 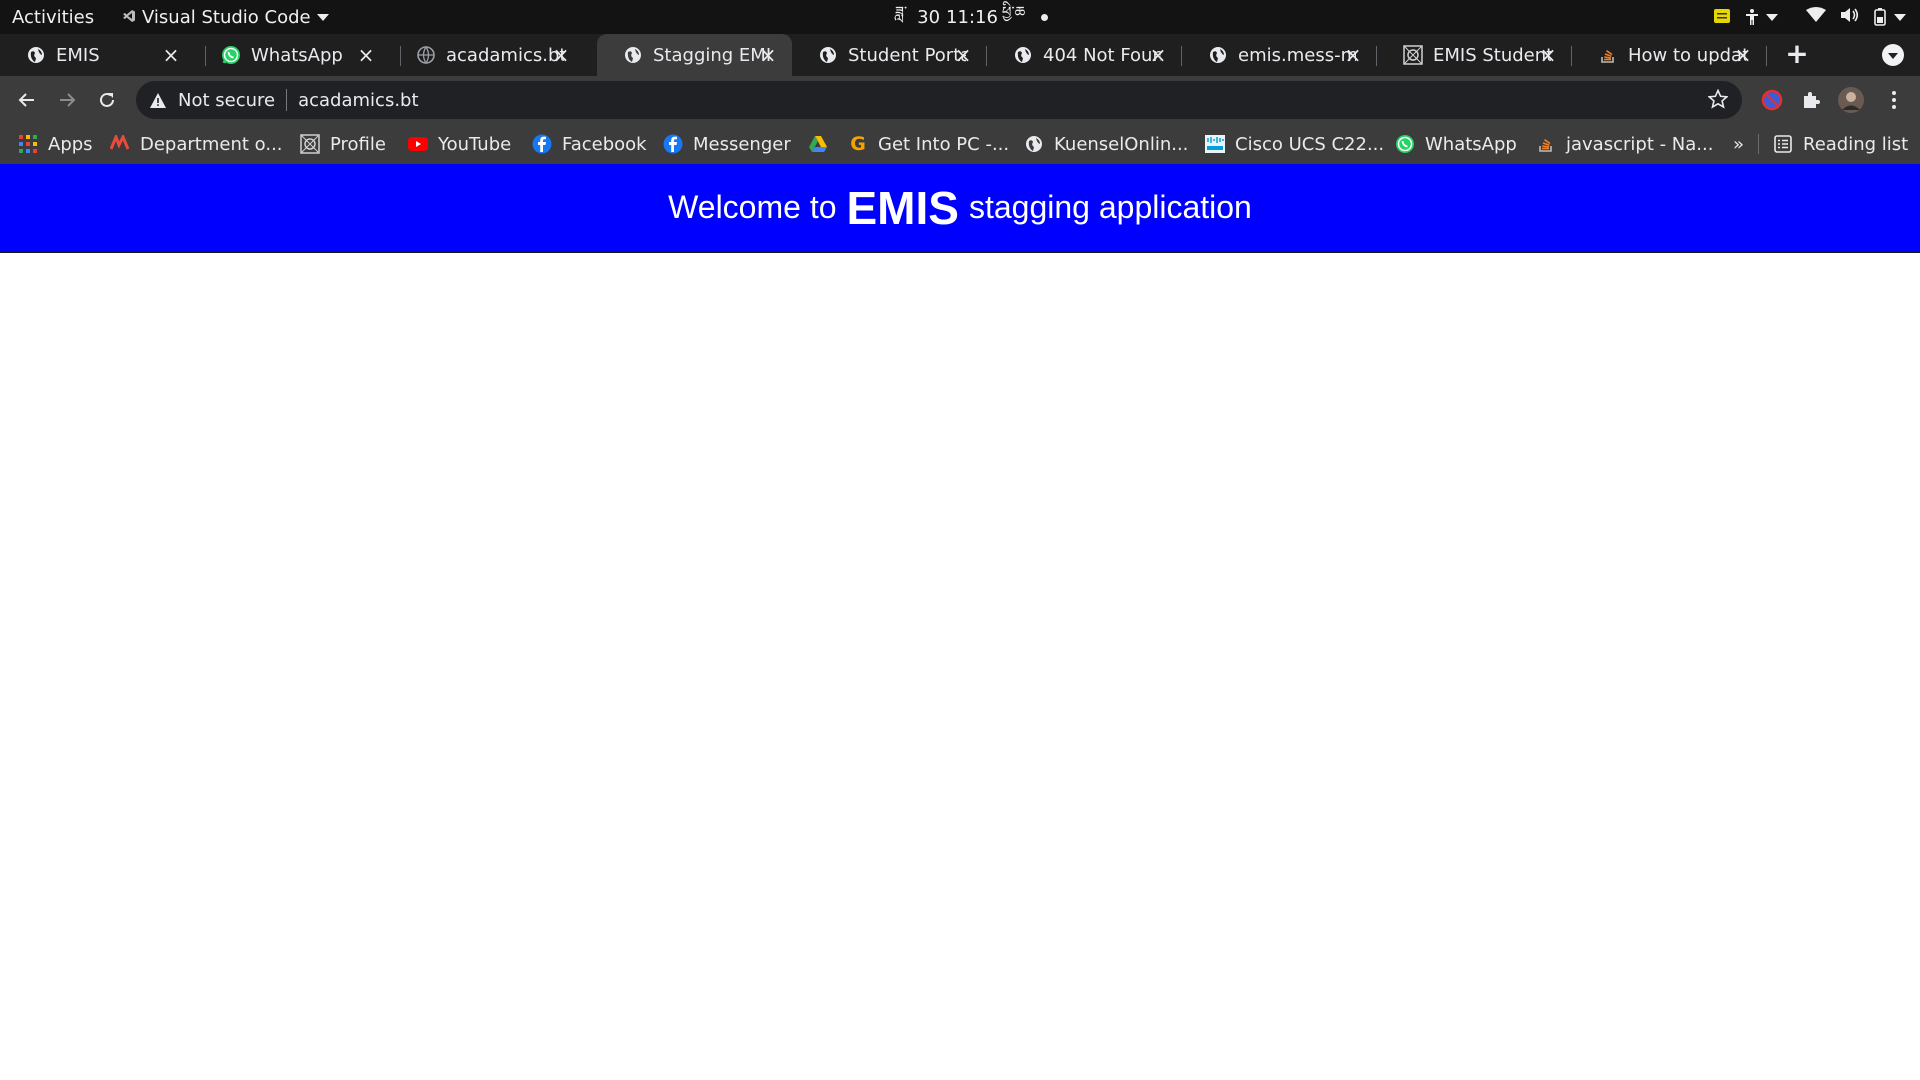 I want to click on back-button, so click(x=27, y=100).